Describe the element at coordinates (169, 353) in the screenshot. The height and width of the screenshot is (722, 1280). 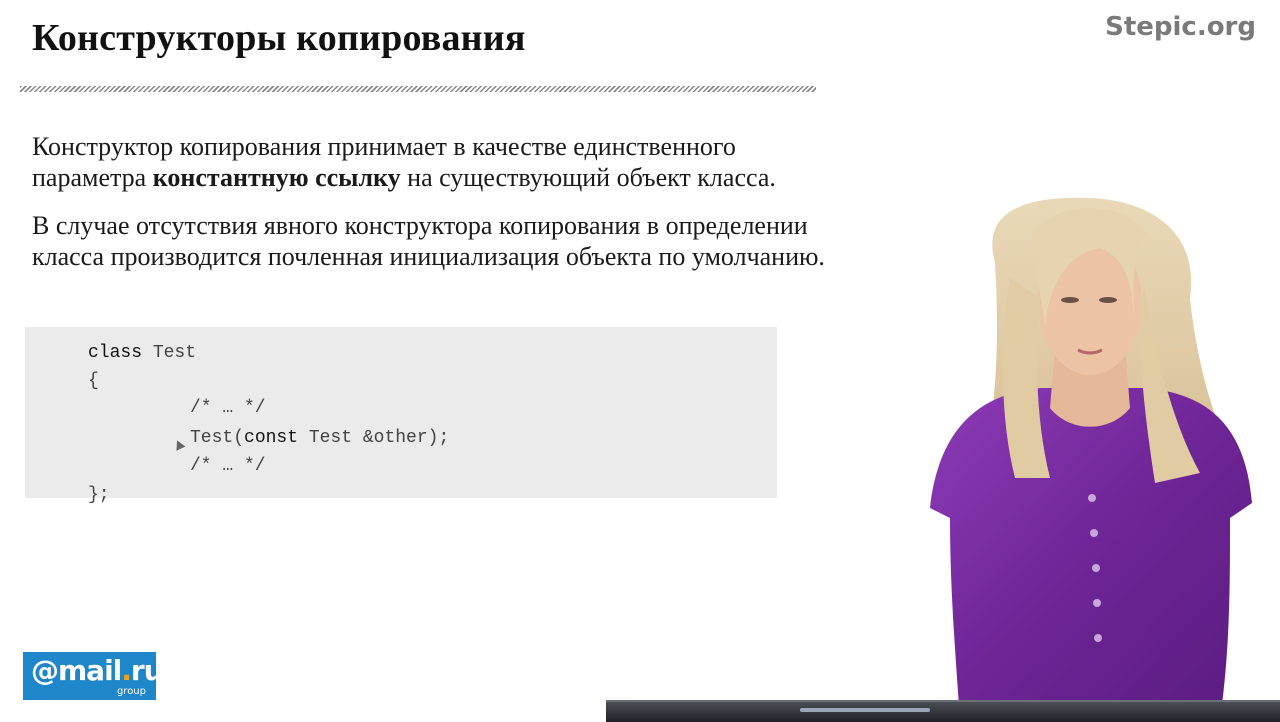
I see `code-class-name: Test` at that location.